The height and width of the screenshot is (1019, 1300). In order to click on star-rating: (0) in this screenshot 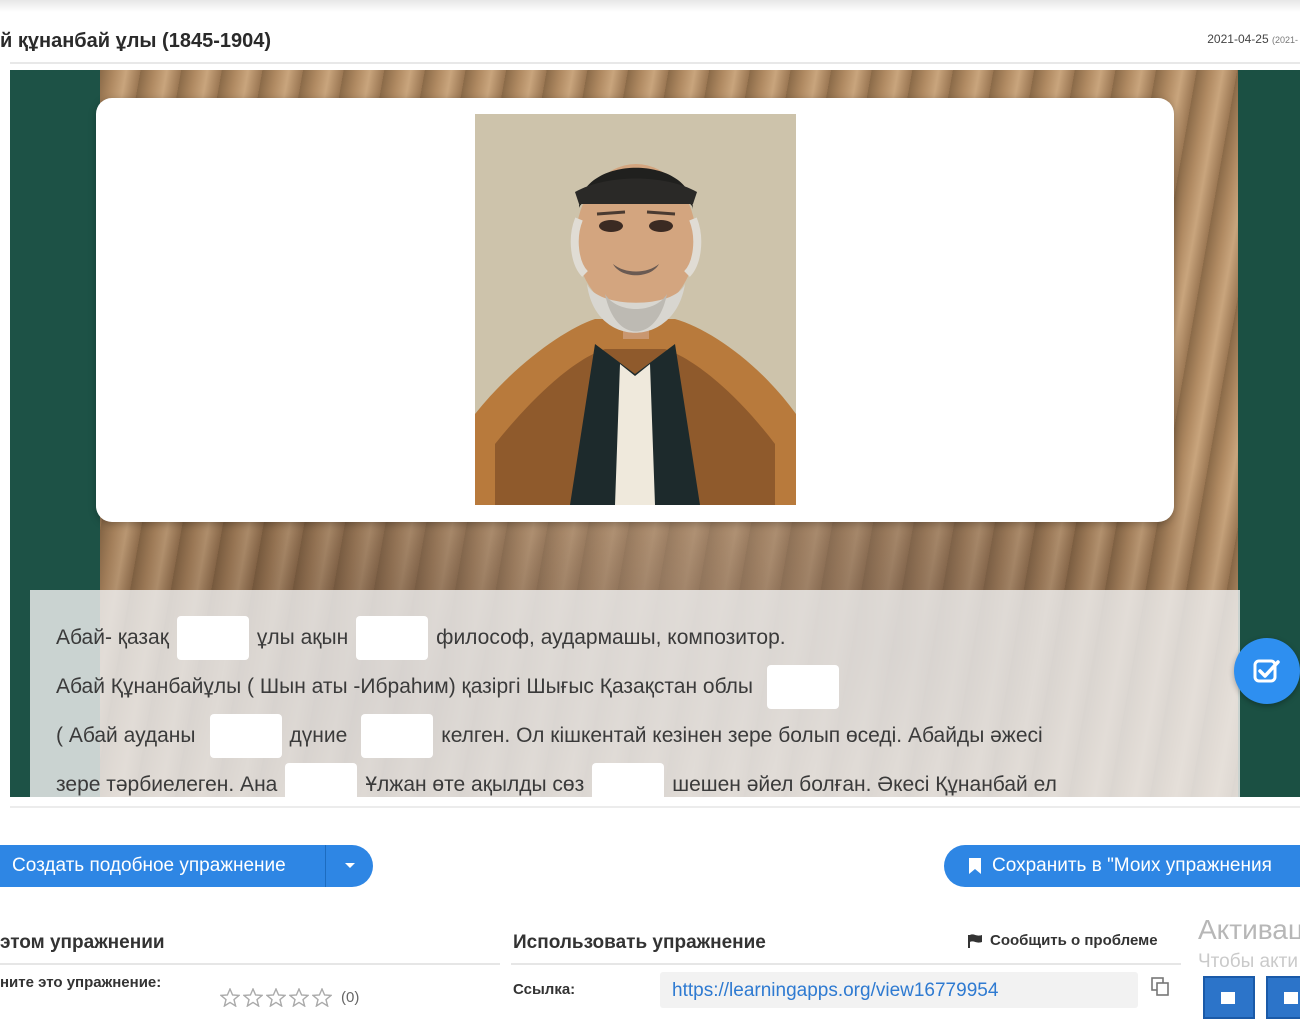, I will do `click(289, 997)`.